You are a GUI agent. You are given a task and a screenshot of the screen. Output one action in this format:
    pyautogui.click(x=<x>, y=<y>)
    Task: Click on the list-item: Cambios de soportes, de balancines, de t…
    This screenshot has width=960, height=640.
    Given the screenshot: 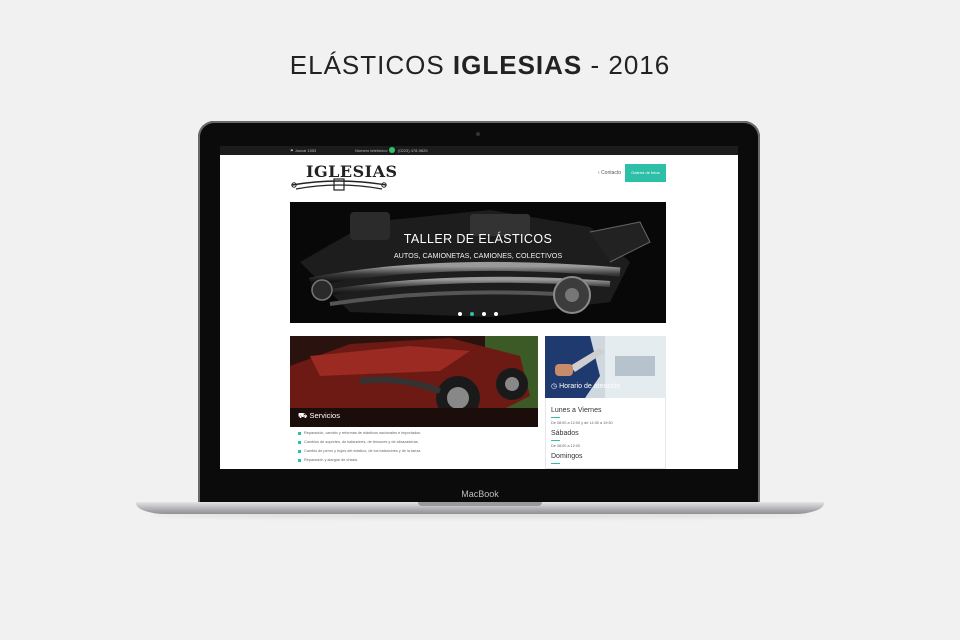 What is the action you would take?
    pyautogui.click(x=414, y=442)
    